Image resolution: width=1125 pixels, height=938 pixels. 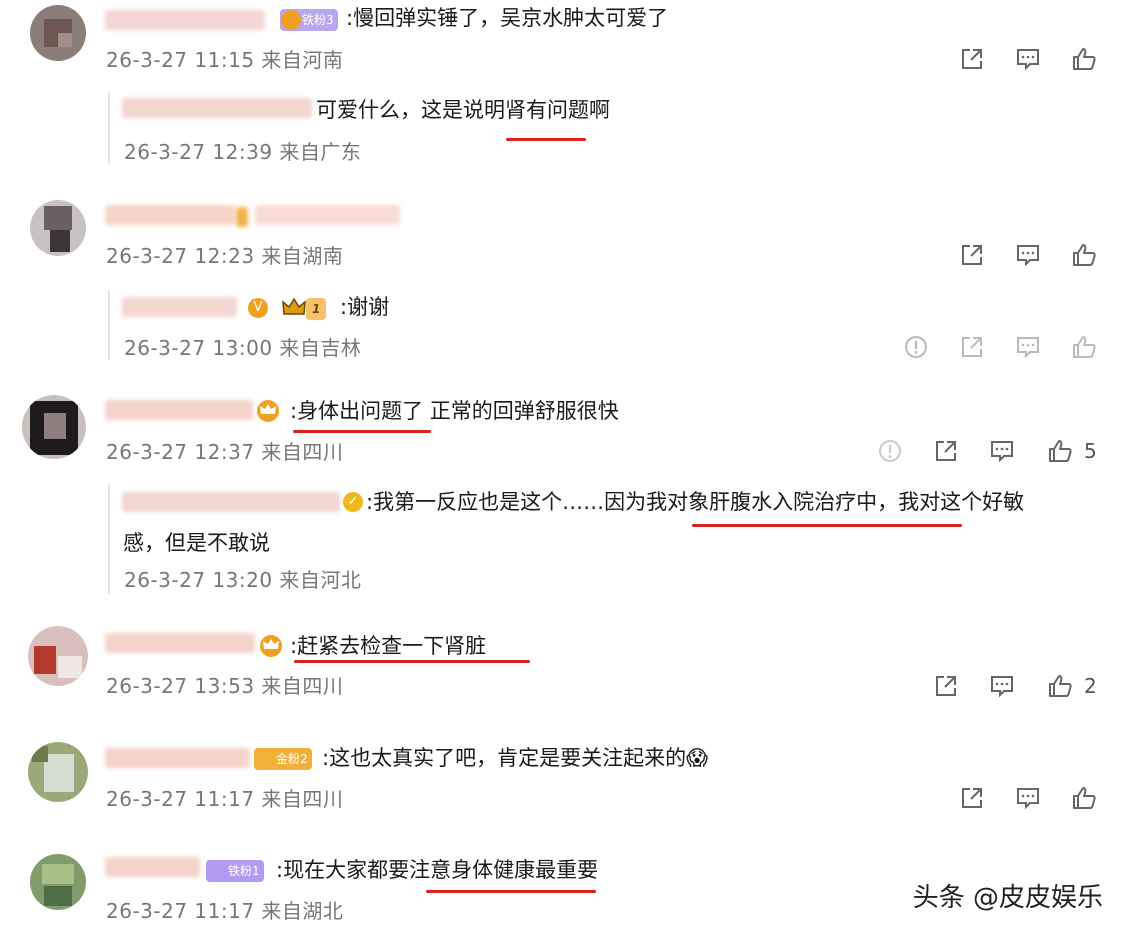 What do you see at coordinates (225, 686) in the screenshot?
I see `comment-meta: 26-3-27 13:53 来自四川` at bounding box center [225, 686].